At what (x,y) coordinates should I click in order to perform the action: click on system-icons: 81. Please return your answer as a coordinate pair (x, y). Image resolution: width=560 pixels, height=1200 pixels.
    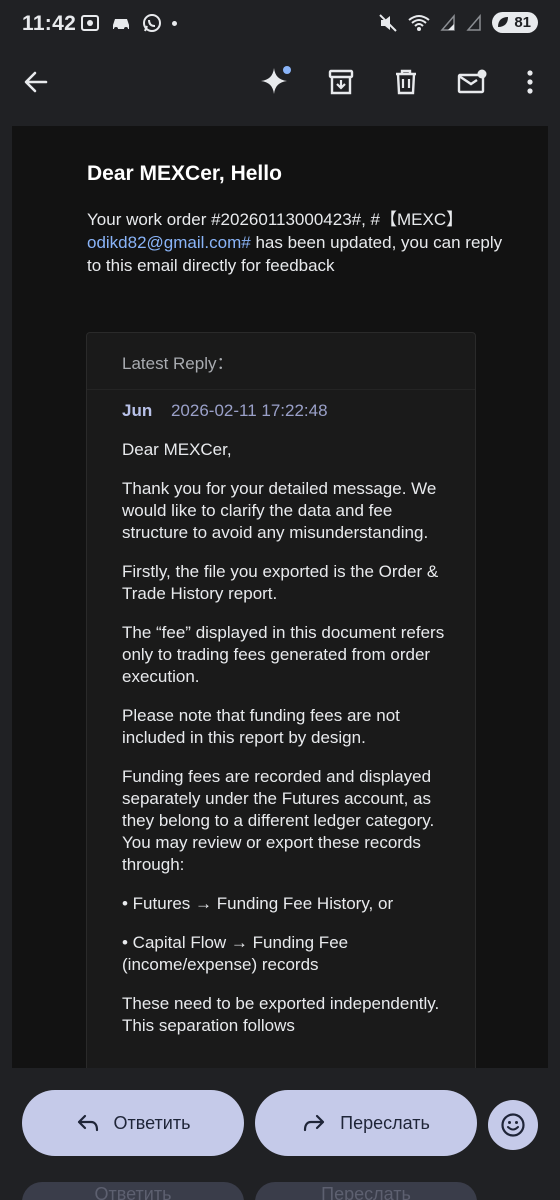
    Looking at the image, I should click on (458, 22).